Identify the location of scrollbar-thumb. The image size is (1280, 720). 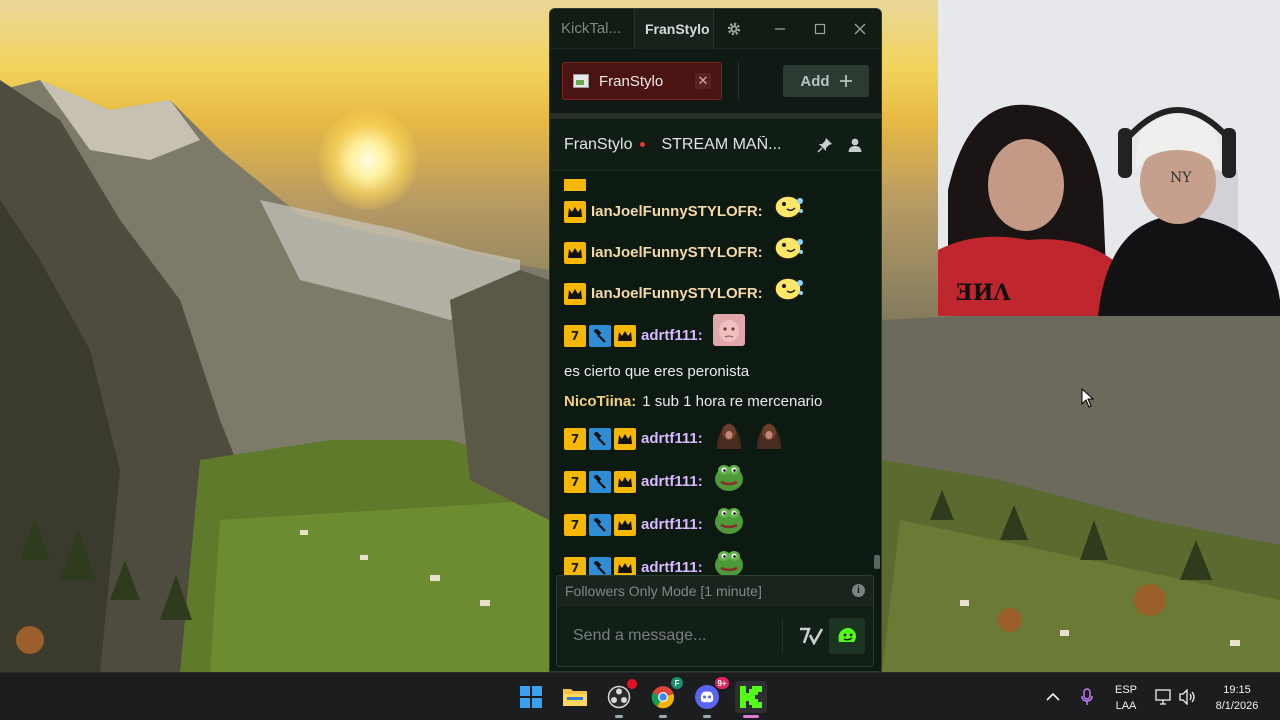
(877, 562).